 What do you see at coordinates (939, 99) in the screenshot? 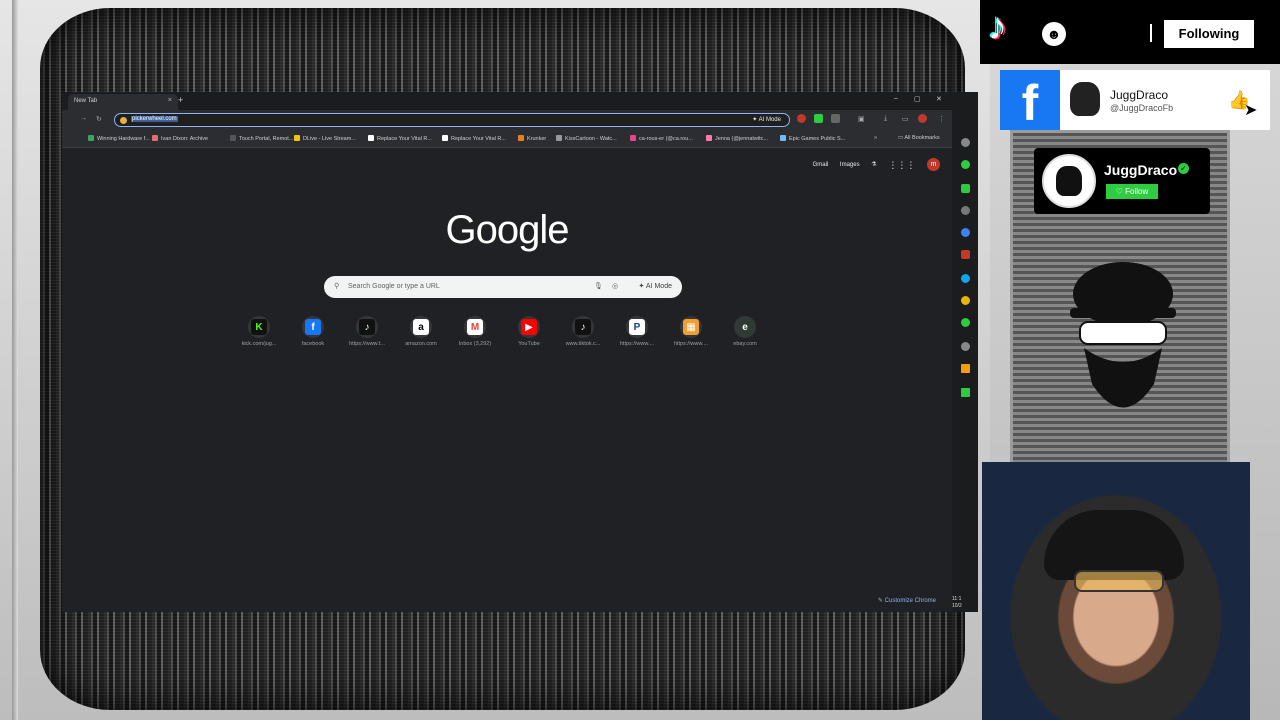
I see `close-window-button: ✕` at bounding box center [939, 99].